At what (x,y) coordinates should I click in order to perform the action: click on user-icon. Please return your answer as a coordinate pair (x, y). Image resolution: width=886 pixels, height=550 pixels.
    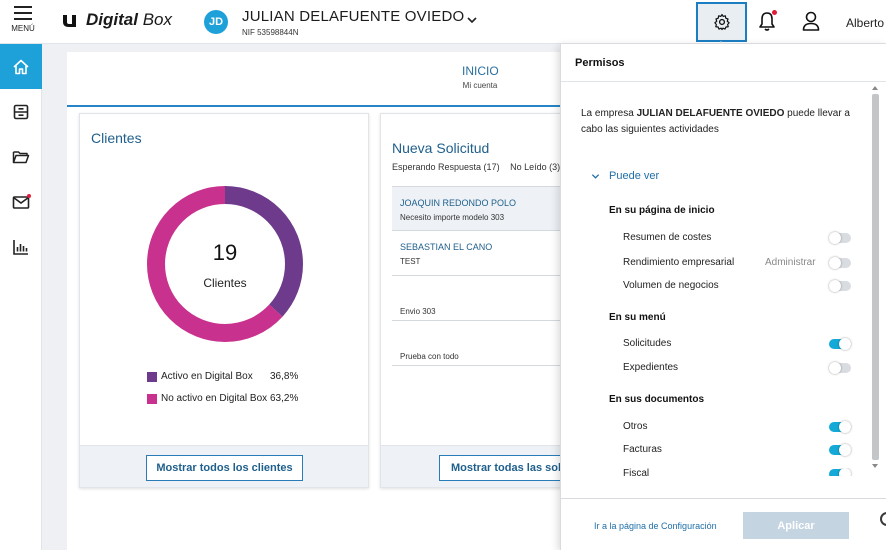
    Looking at the image, I should click on (811, 21).